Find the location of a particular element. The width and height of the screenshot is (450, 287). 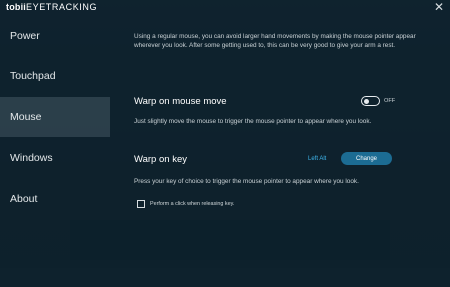

close-icon: ✕ is located at coordinates (439, 7).